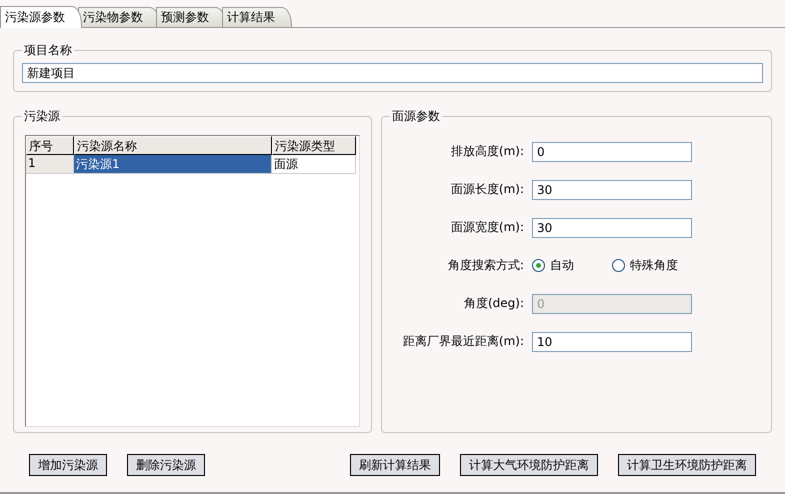 This screenshot has height=494, width=785. What do you see at coordinates (173, 145) in the screenshot?
I see `column-header: 污染源名称` at bounding box center [173, 145].